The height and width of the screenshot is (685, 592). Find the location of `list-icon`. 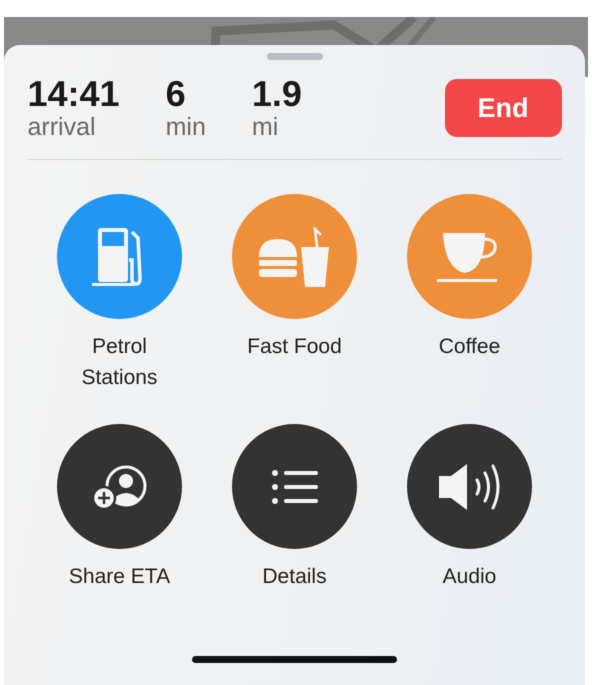

list-icon is located at coordinates (295, 487).